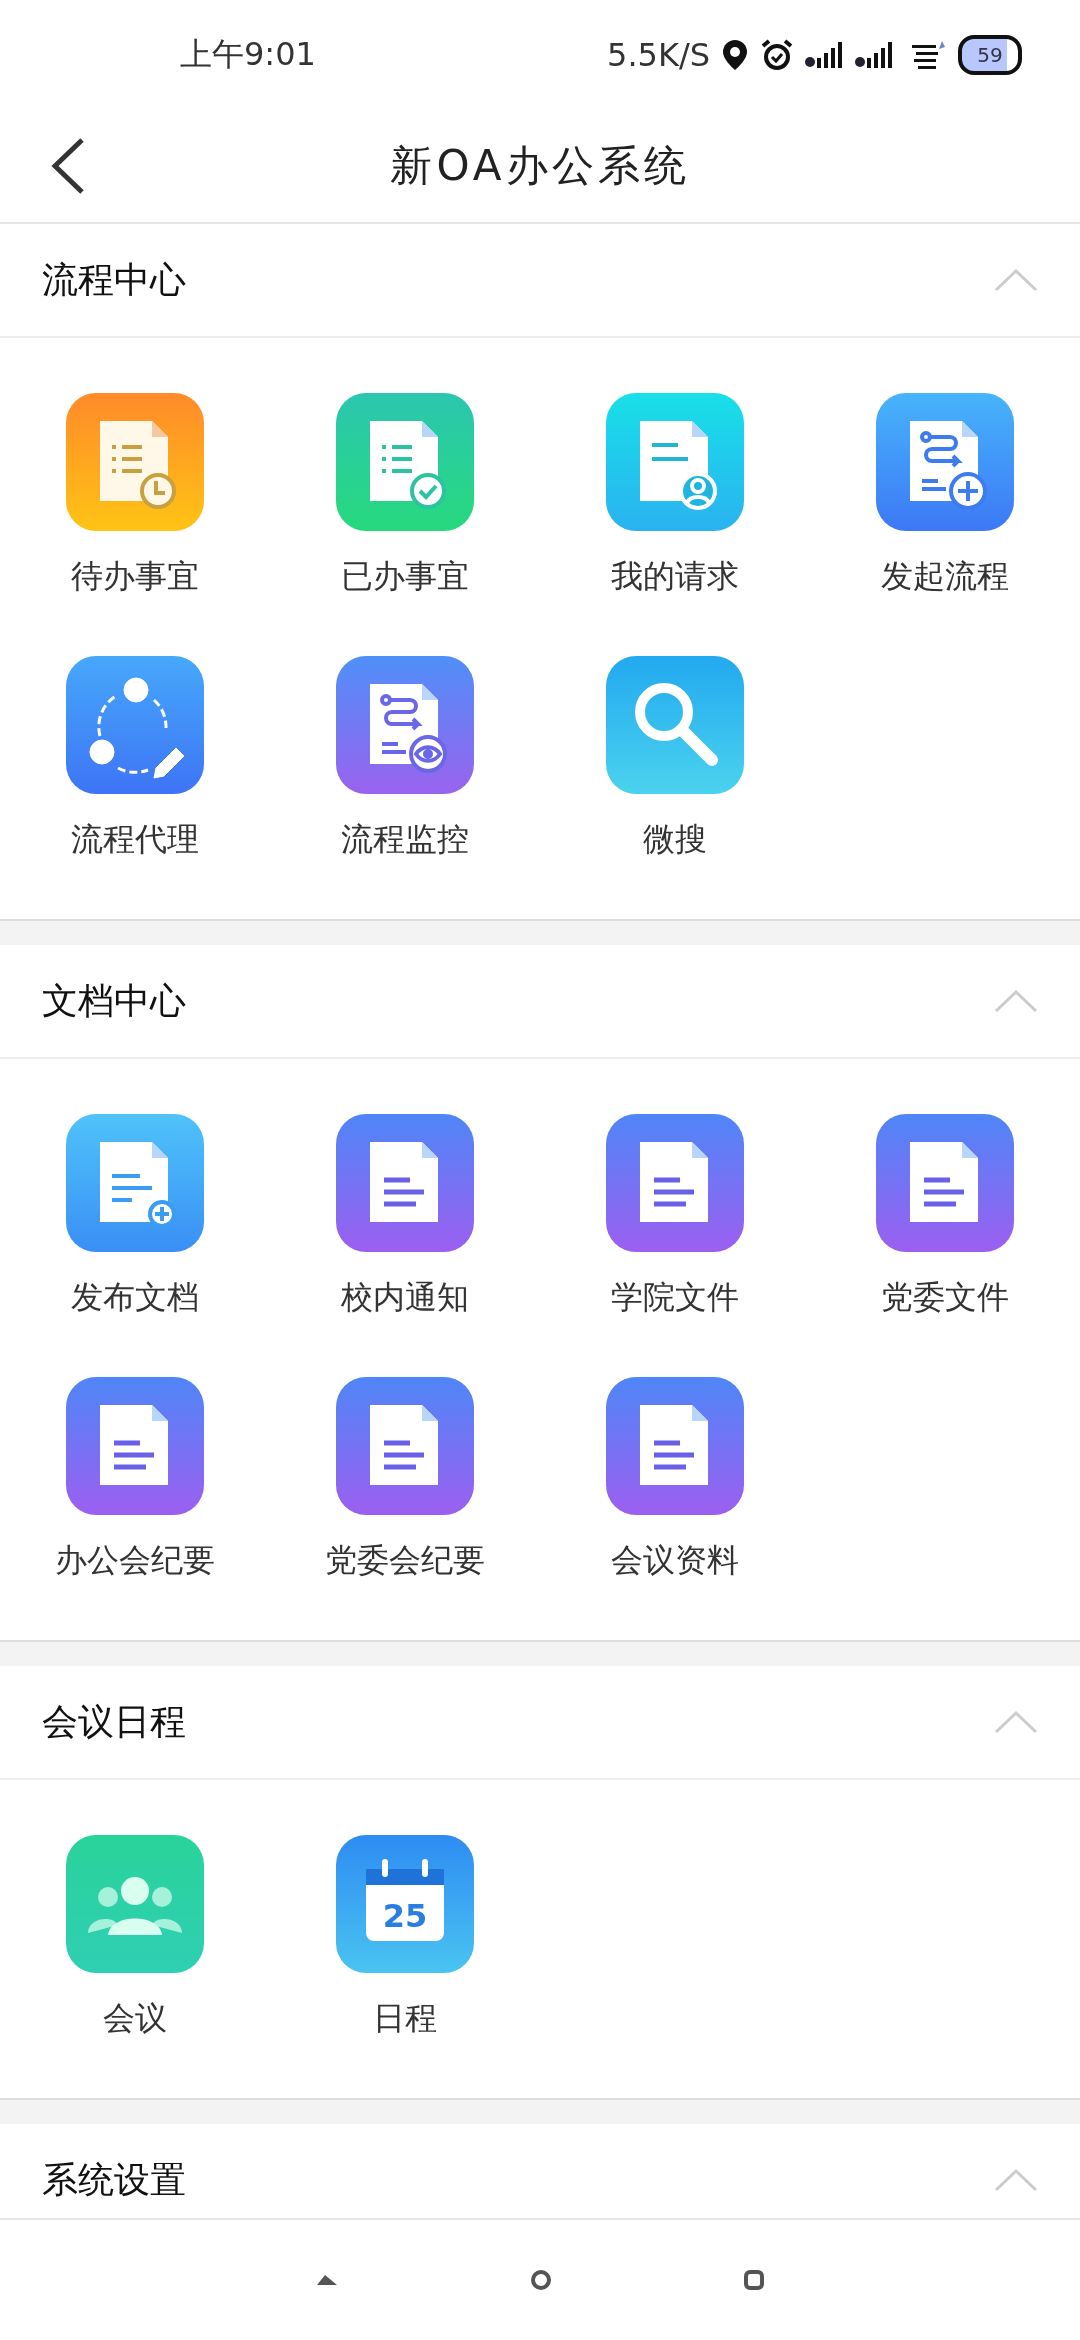 The width and height of the screenshot is (1080, 2340). Describe the element at coordinates (68, 166) in the screenshot. I see `back-icon` at that location.